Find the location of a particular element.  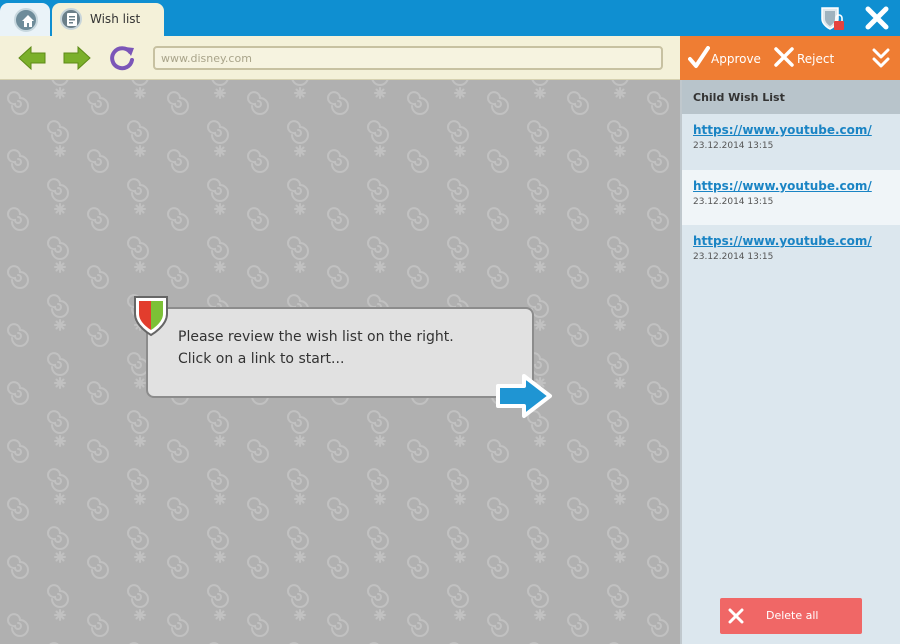

checkmark-icon is located at coordinates (699, 57).